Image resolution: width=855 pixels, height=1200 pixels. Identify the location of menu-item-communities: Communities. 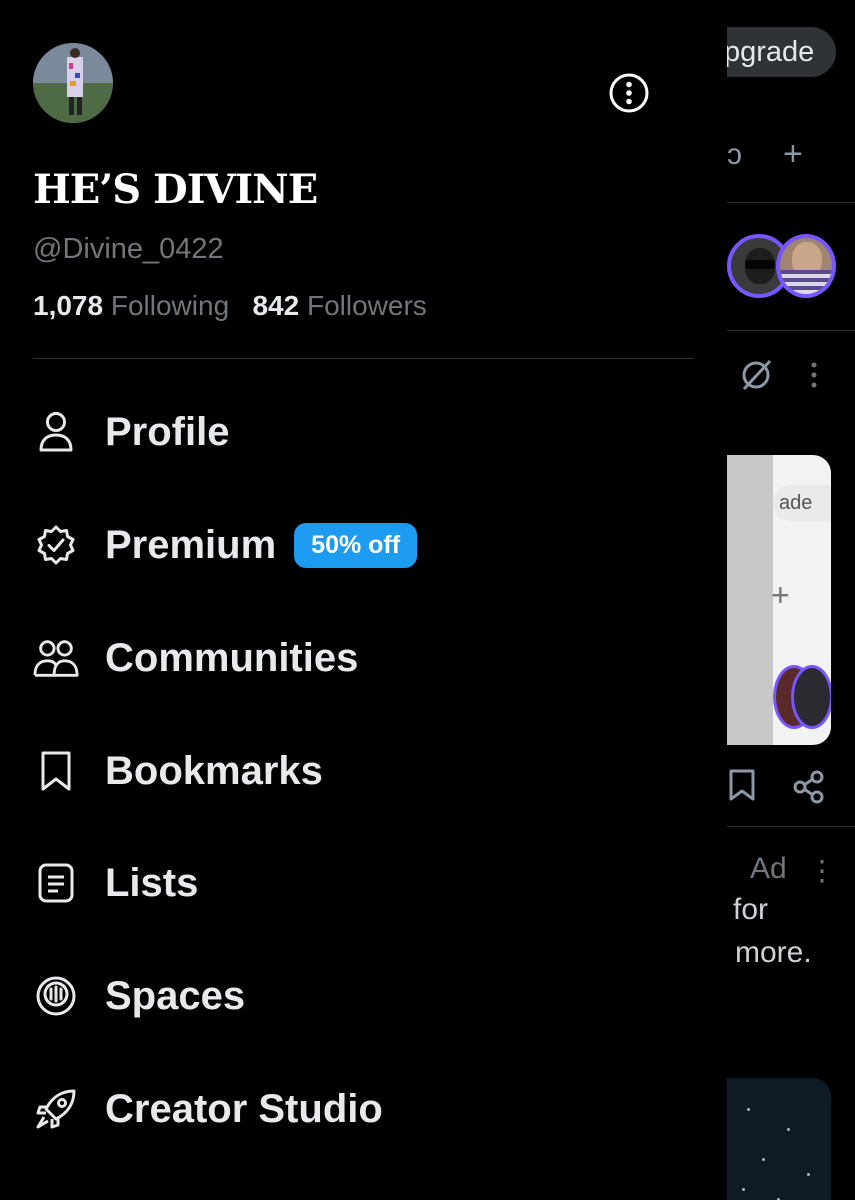
(363, 658).